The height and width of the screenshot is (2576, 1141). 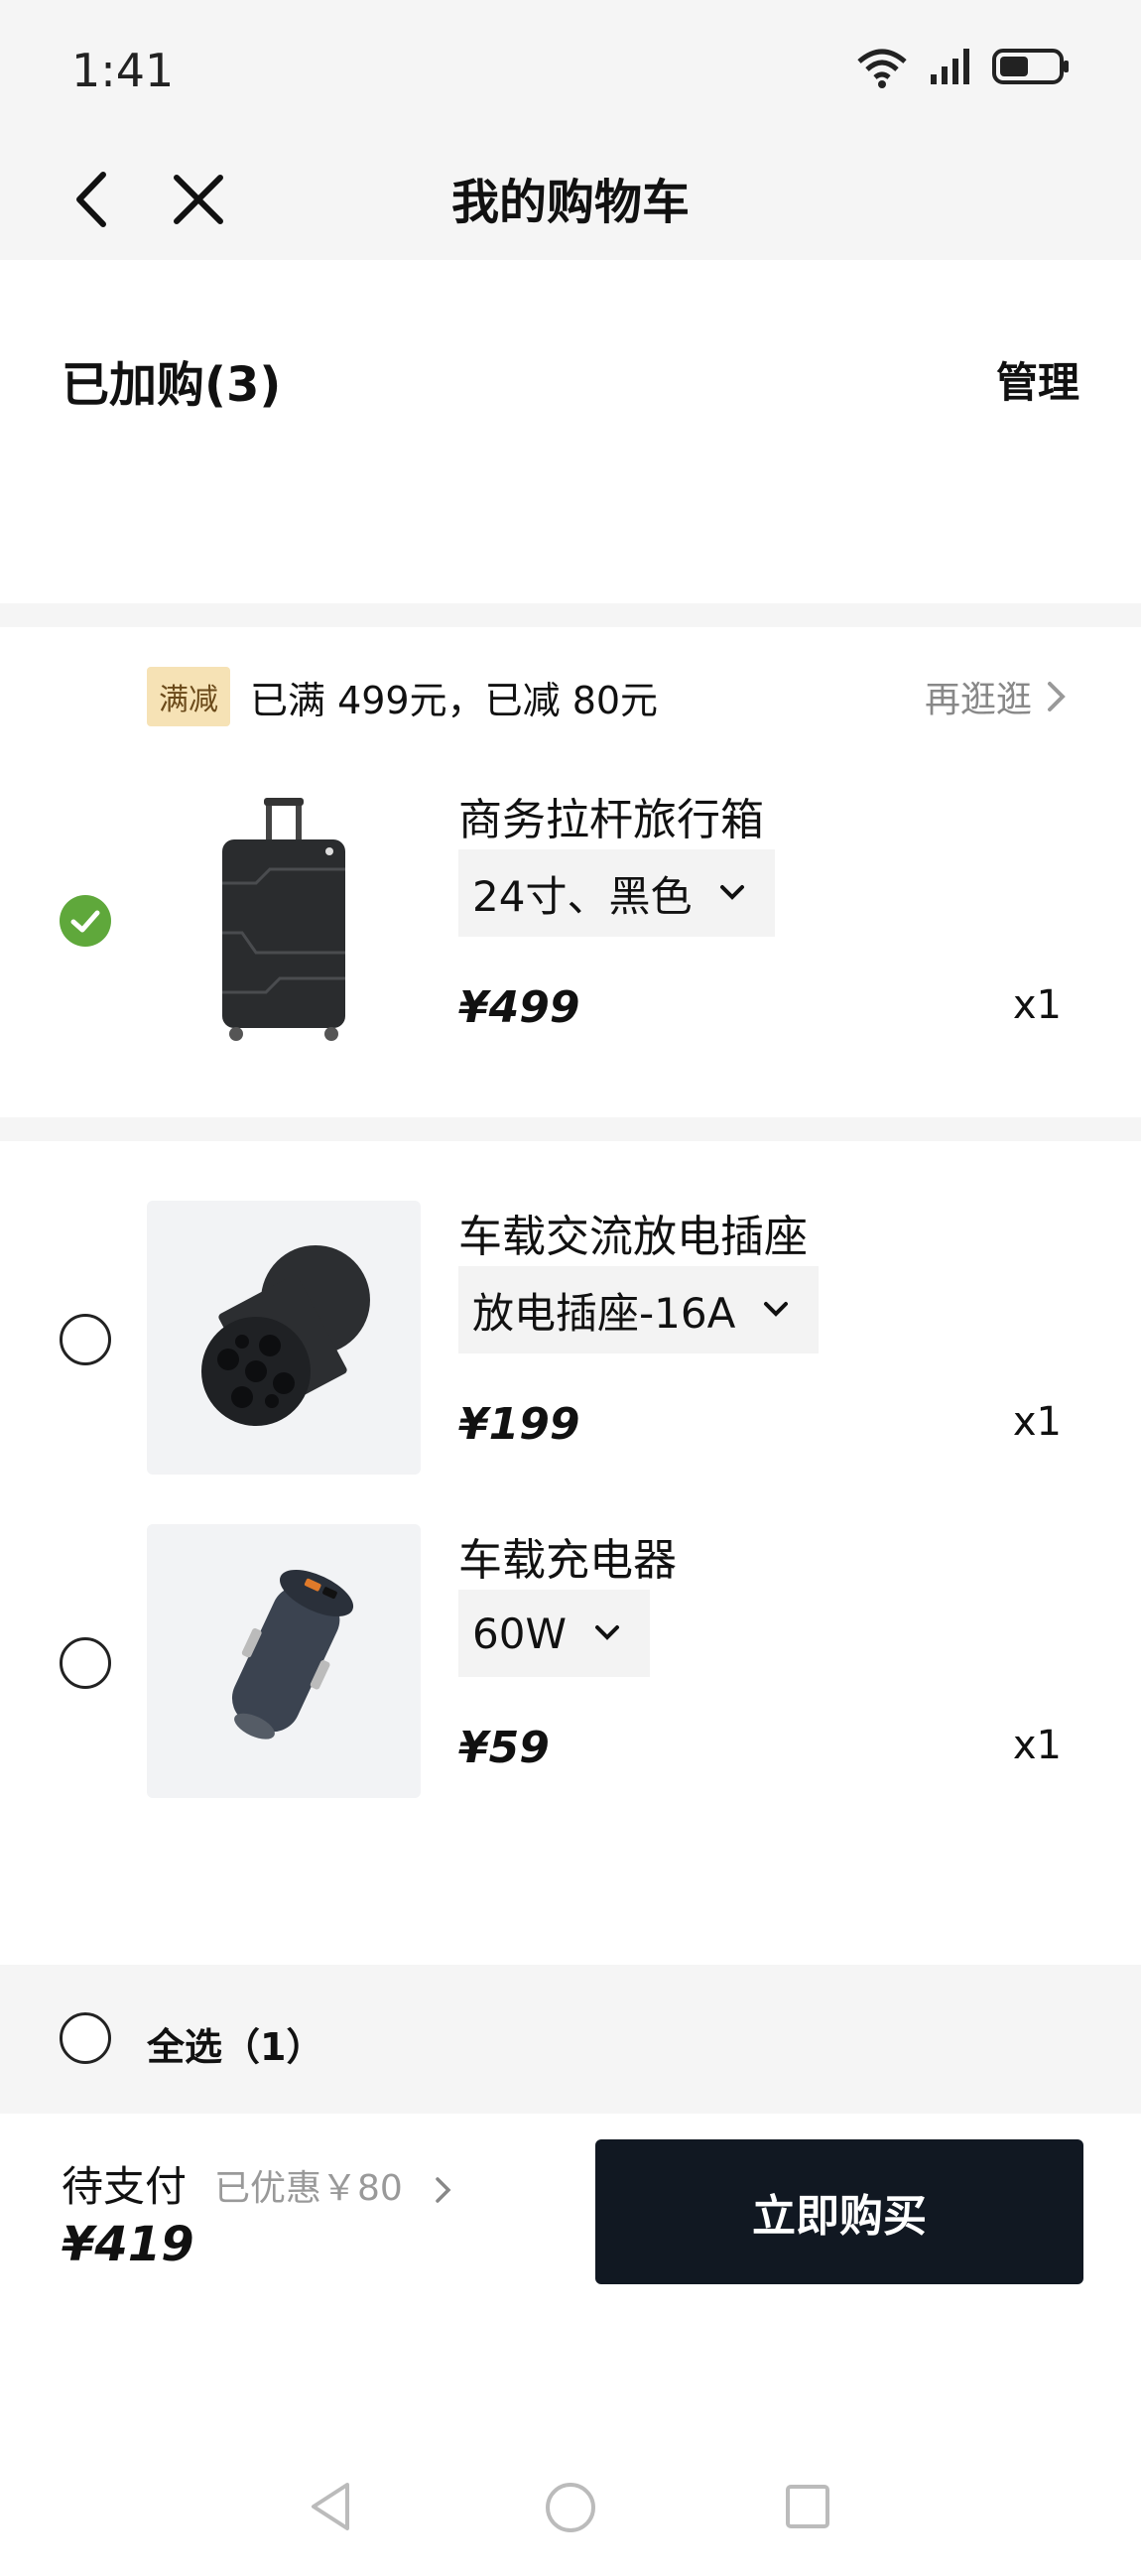 I want to click on nav-bar: 我的购物车, so click(x=570, y=200).